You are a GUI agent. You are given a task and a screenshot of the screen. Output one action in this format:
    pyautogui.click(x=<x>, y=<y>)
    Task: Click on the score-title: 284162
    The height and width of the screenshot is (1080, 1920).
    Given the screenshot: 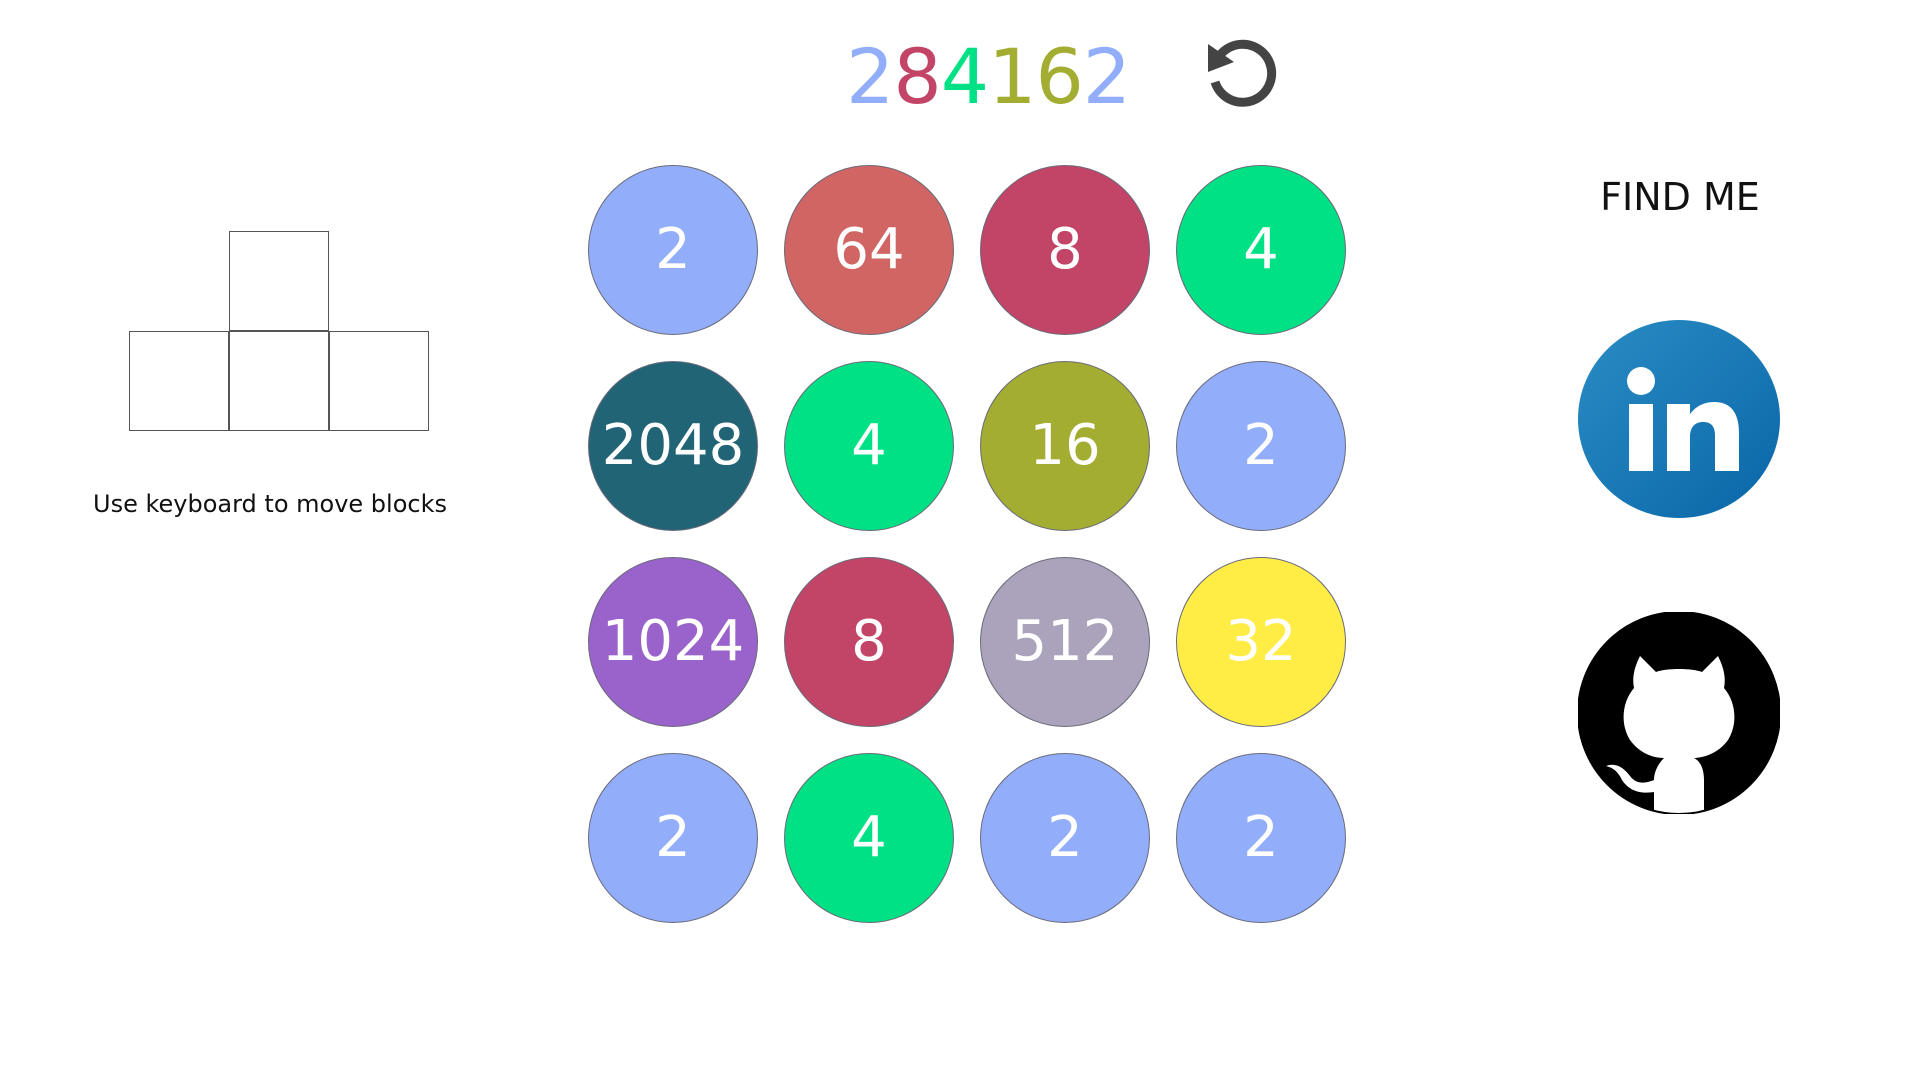 What is the action you would take?
    pyautogui.click(x=988, y=77)
    